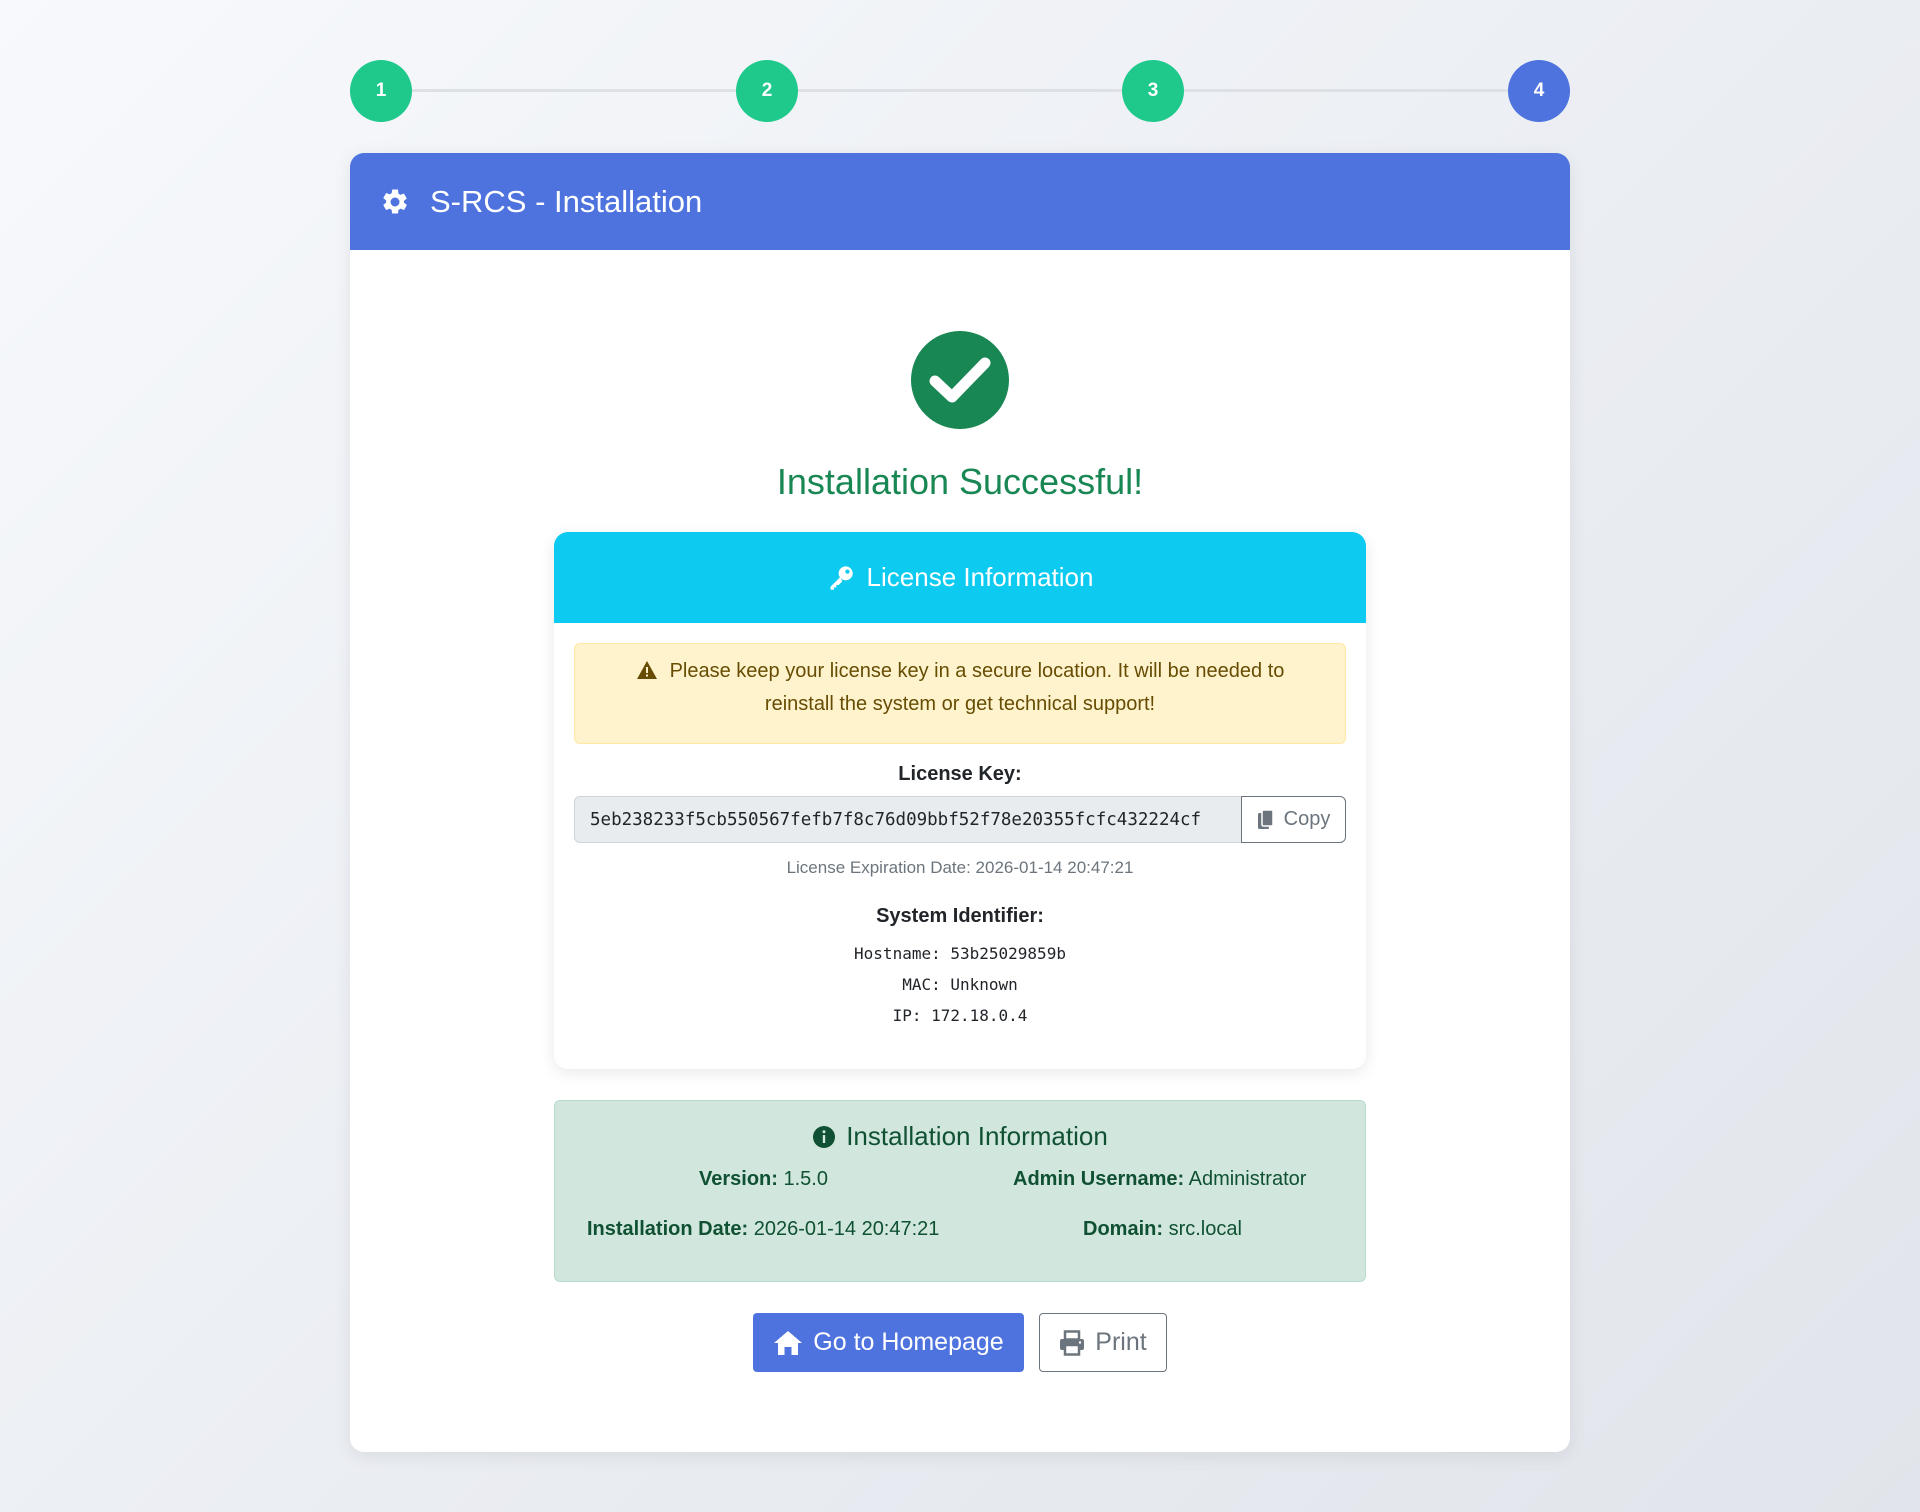 Image resolution: width=1920 pixels, height=1512 pixels. What do you see at coordinates (1121, 1342) in the screenshot?
I see `print-button-label: Print` at bounding box center [1121, 1342].